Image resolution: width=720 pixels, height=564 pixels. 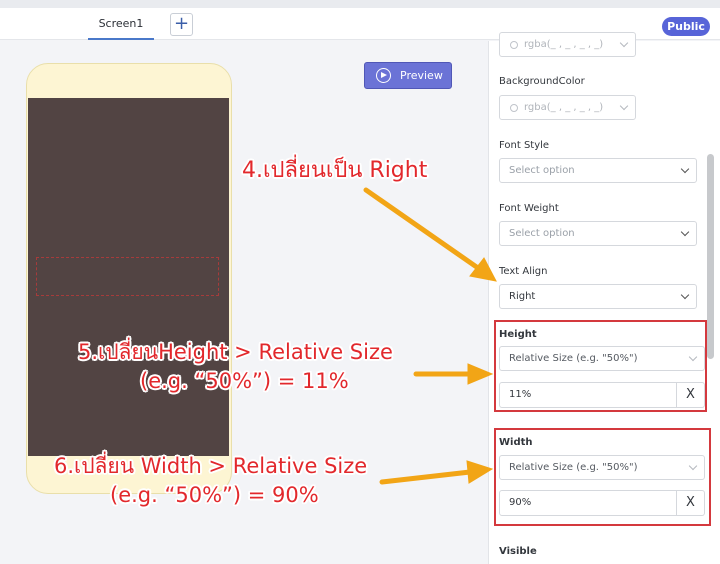 What do you see at coordinates (335, 170) in the screenshot?
I see `annotation-step4: 4.เปลี่ยนเป็น Right` at bounding box center [335, 170].